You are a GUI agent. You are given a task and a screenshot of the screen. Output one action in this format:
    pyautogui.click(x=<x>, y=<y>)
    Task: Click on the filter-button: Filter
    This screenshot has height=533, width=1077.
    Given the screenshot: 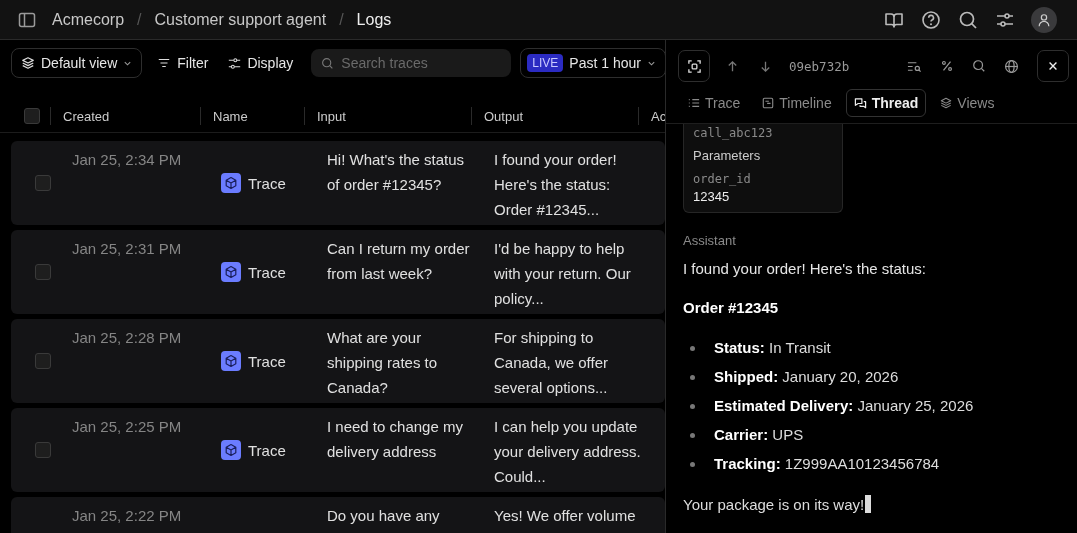 What is the action you would take?
    pyautogui.click(x=183, y=63)
    